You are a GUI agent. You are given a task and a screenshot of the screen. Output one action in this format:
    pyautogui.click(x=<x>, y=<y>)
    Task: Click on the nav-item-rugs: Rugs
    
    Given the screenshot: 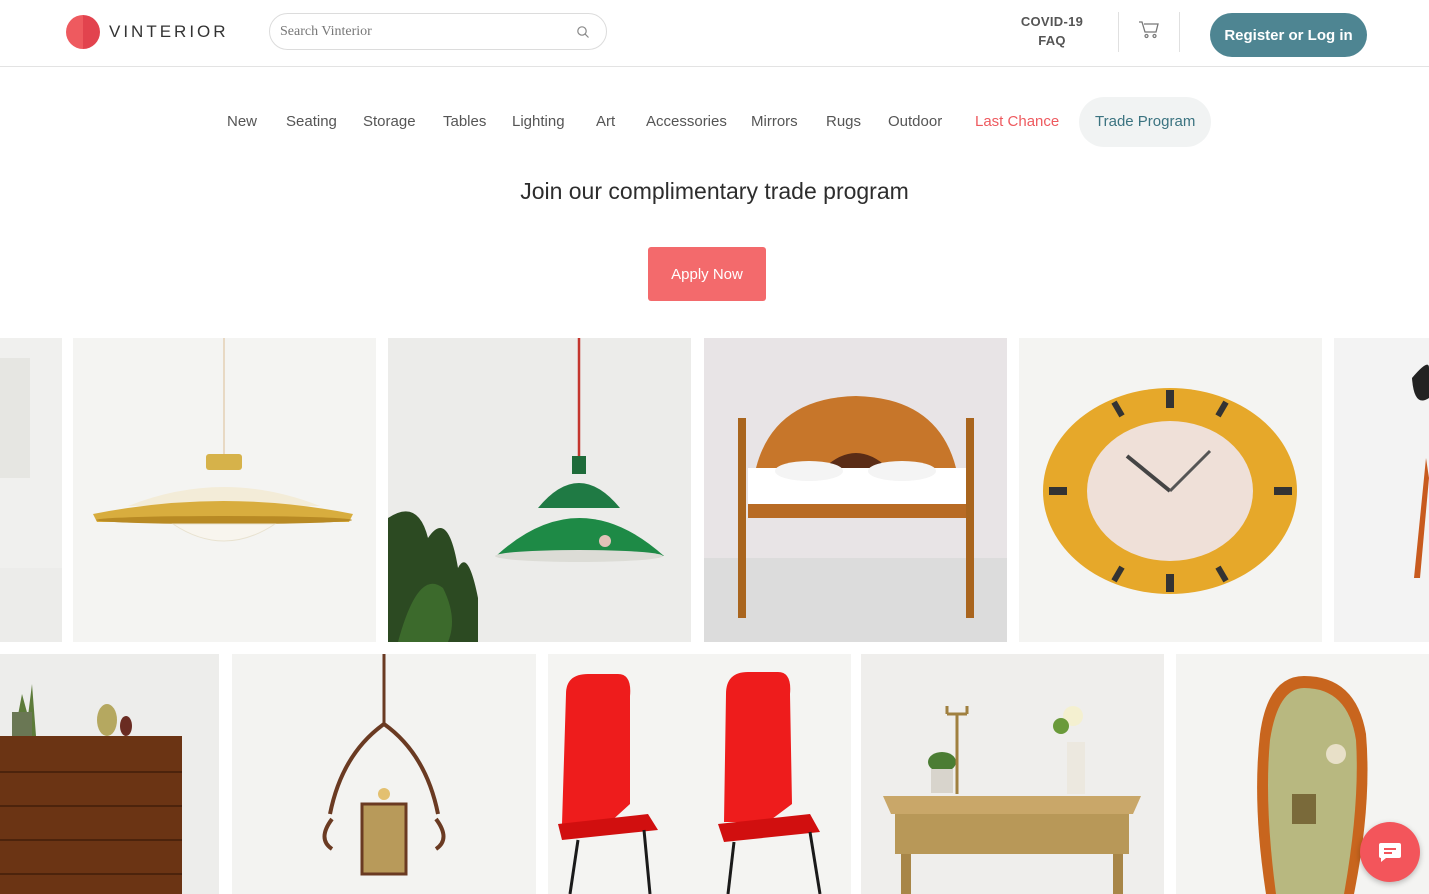 What is the action you would take?
    pyautogui.click(x=843, y=122)
    